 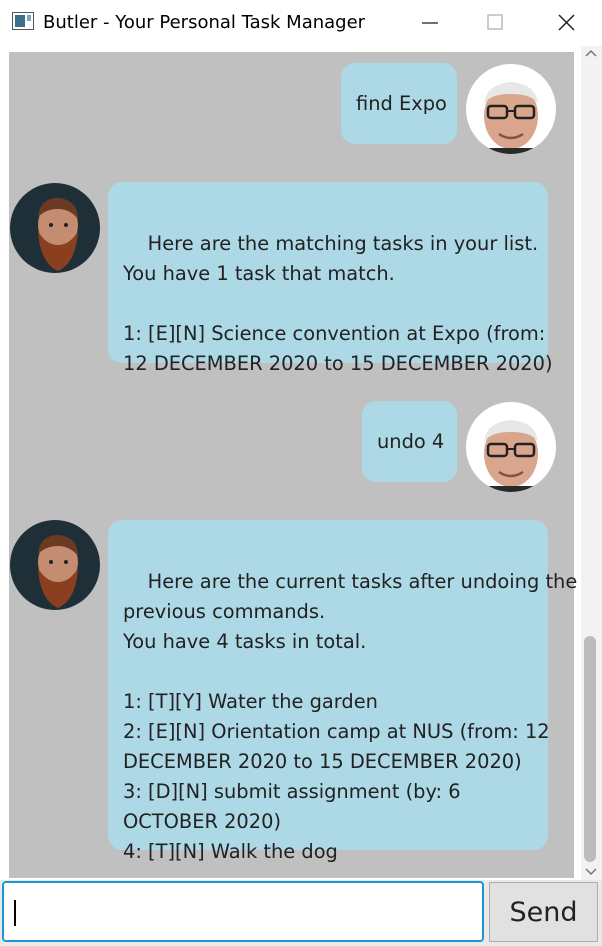 I want to click on title-bar: Butler - Your Personal Task Manager, so click(x=301, y=23).